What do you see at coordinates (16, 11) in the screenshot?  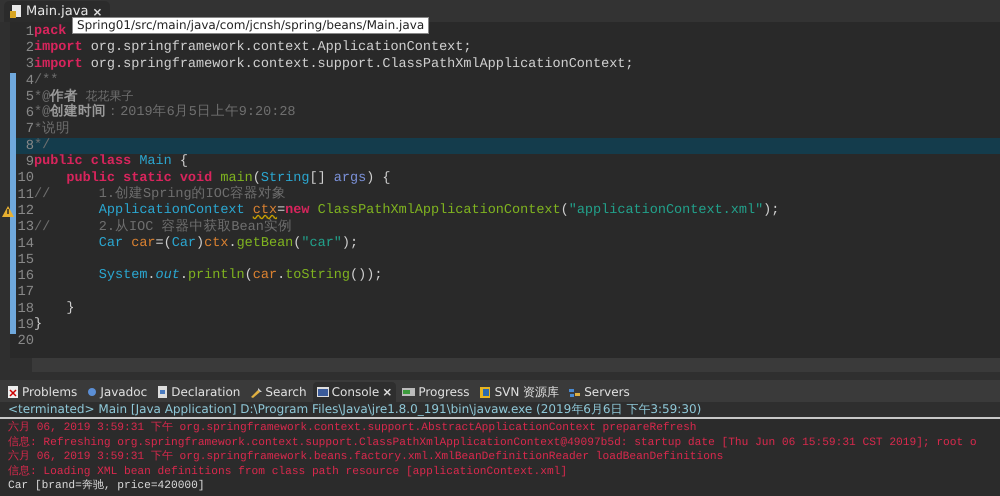 I see `java-file-icon` at bounding box center [16, 11].